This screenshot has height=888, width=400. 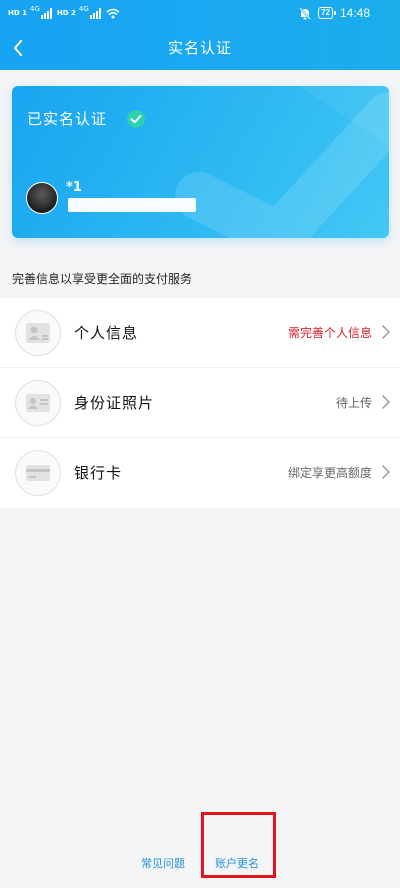 What do you see at coordinates (83, 9) in the screenshot?
I see `net2-label: 4G` at bounding box center [83, 9].